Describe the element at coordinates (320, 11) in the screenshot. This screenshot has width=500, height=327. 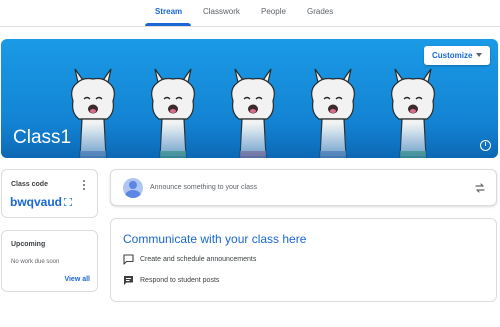
I see `tab-grades: Grades` at that location.